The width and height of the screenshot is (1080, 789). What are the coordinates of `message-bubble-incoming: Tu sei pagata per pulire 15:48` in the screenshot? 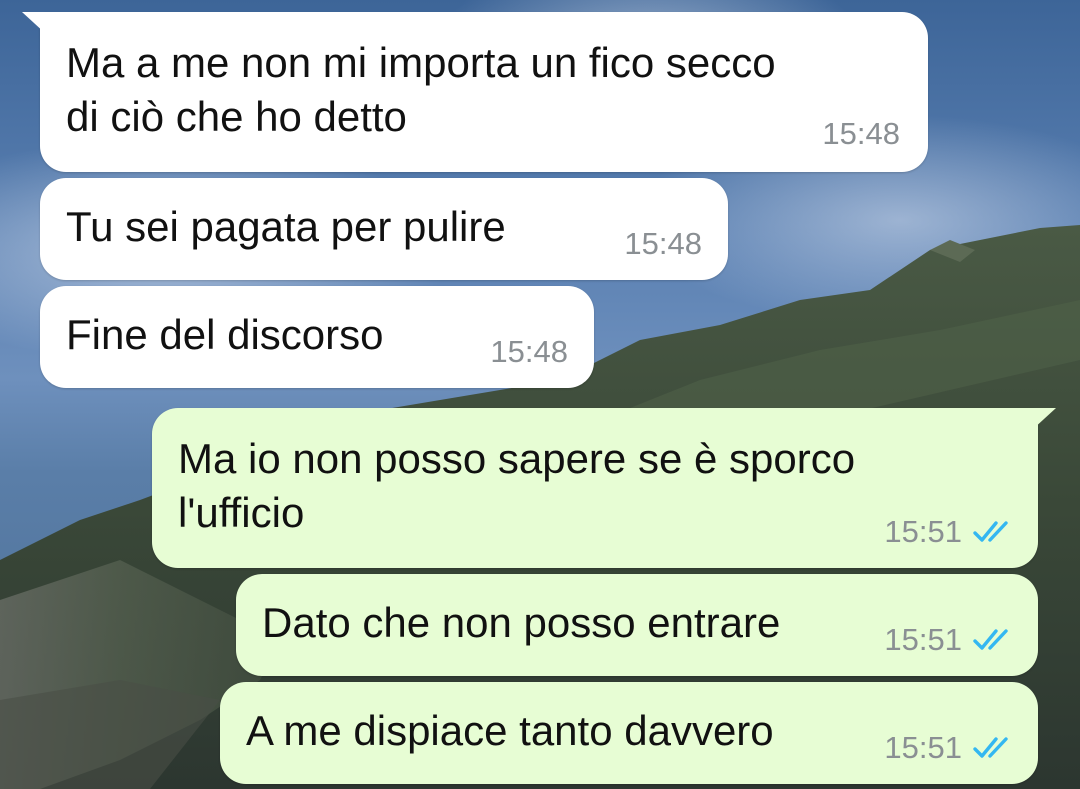 It's located at (384, 229).